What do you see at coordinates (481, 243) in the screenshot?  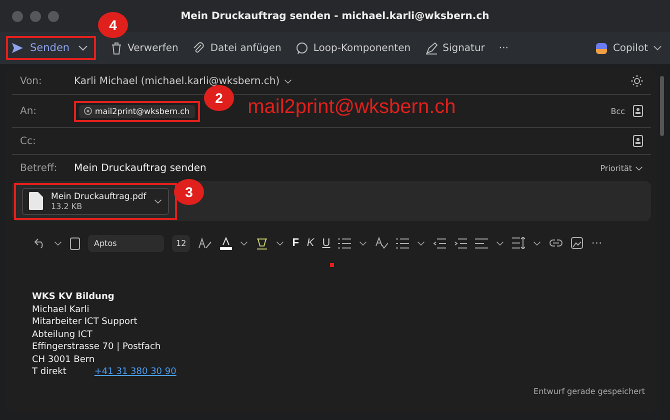 I see `align-icon` at bounding box center [481, 243].